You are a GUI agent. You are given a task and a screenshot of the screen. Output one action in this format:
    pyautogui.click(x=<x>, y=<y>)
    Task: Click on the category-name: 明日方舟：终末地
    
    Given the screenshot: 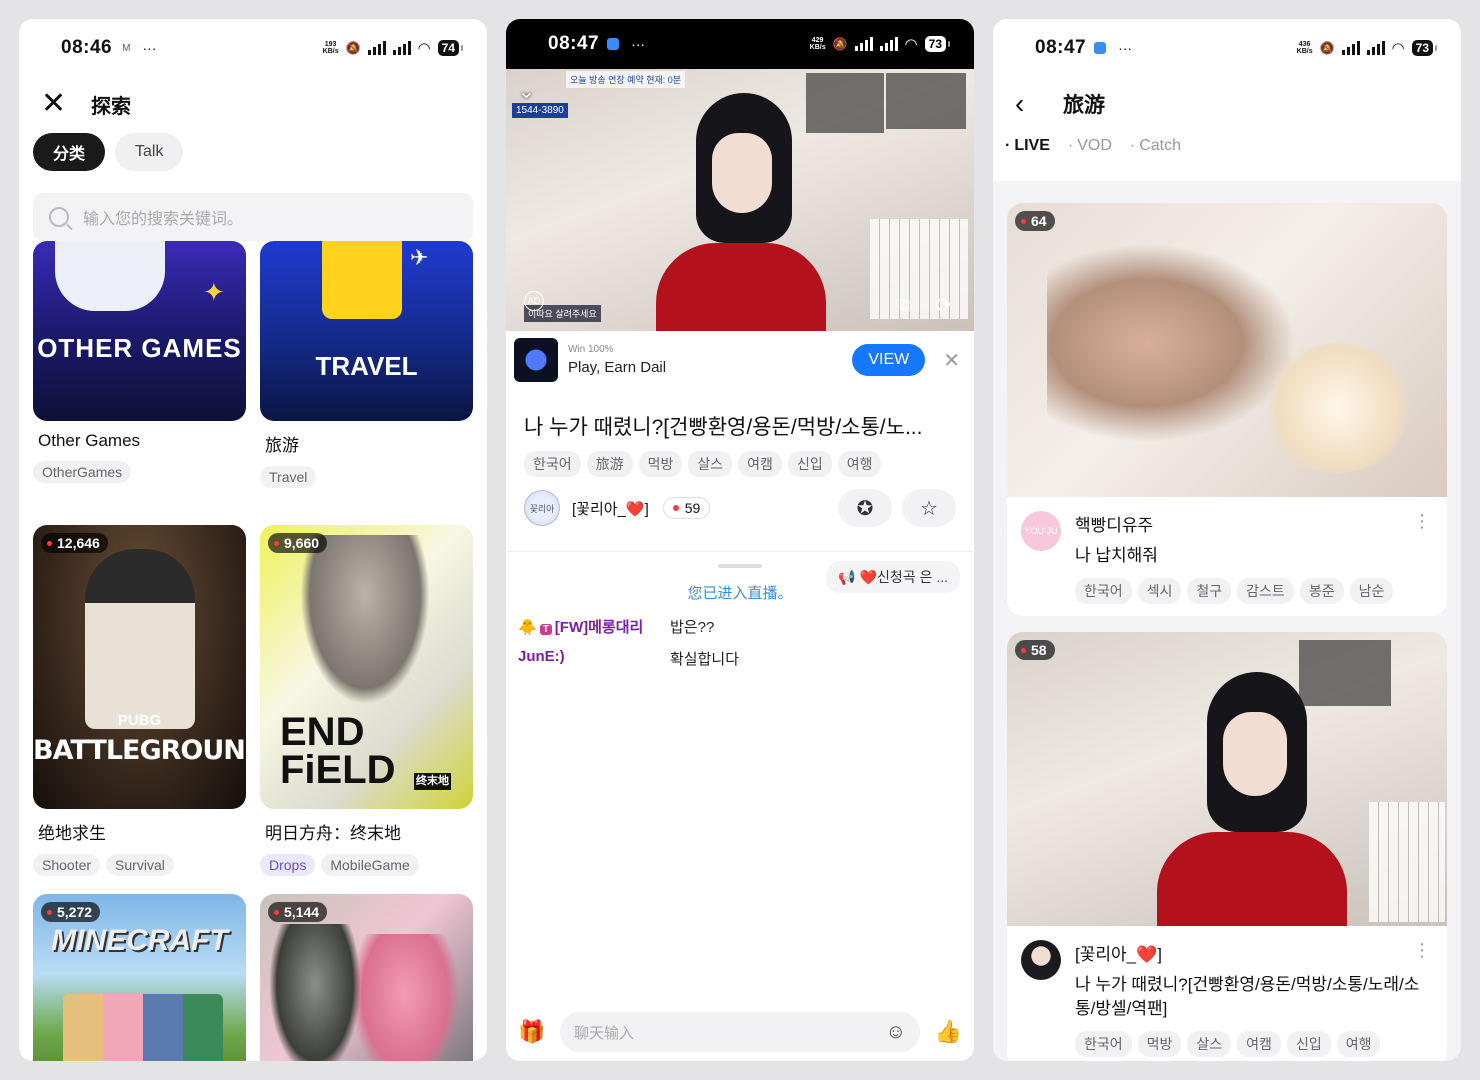 What is the action you would take?
    pyautogui.click(x=333, y=833)
    